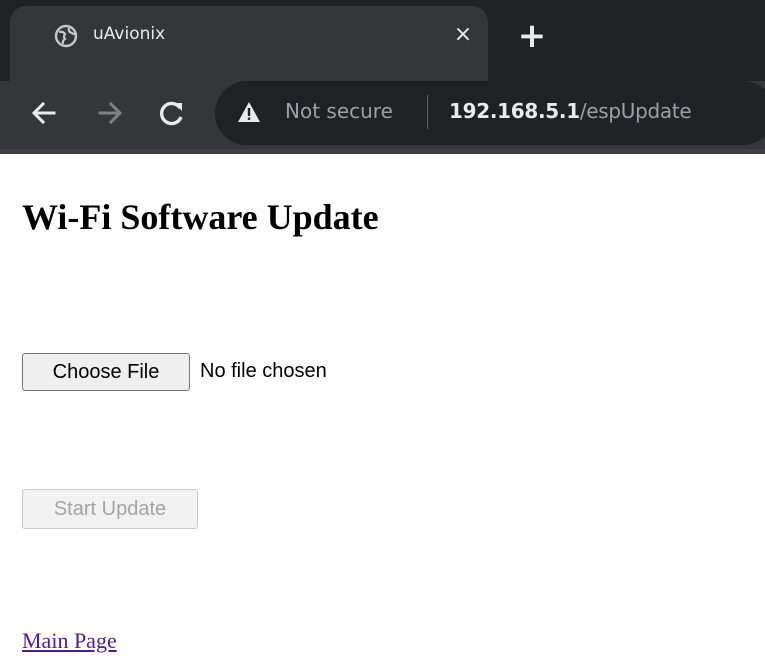 The height and width of the screenshot is (659, 765). What do you see at coordinates (110, 509) in the screenshot?
I see `start-update-button: Start Update` at bounding box center [110, 509].